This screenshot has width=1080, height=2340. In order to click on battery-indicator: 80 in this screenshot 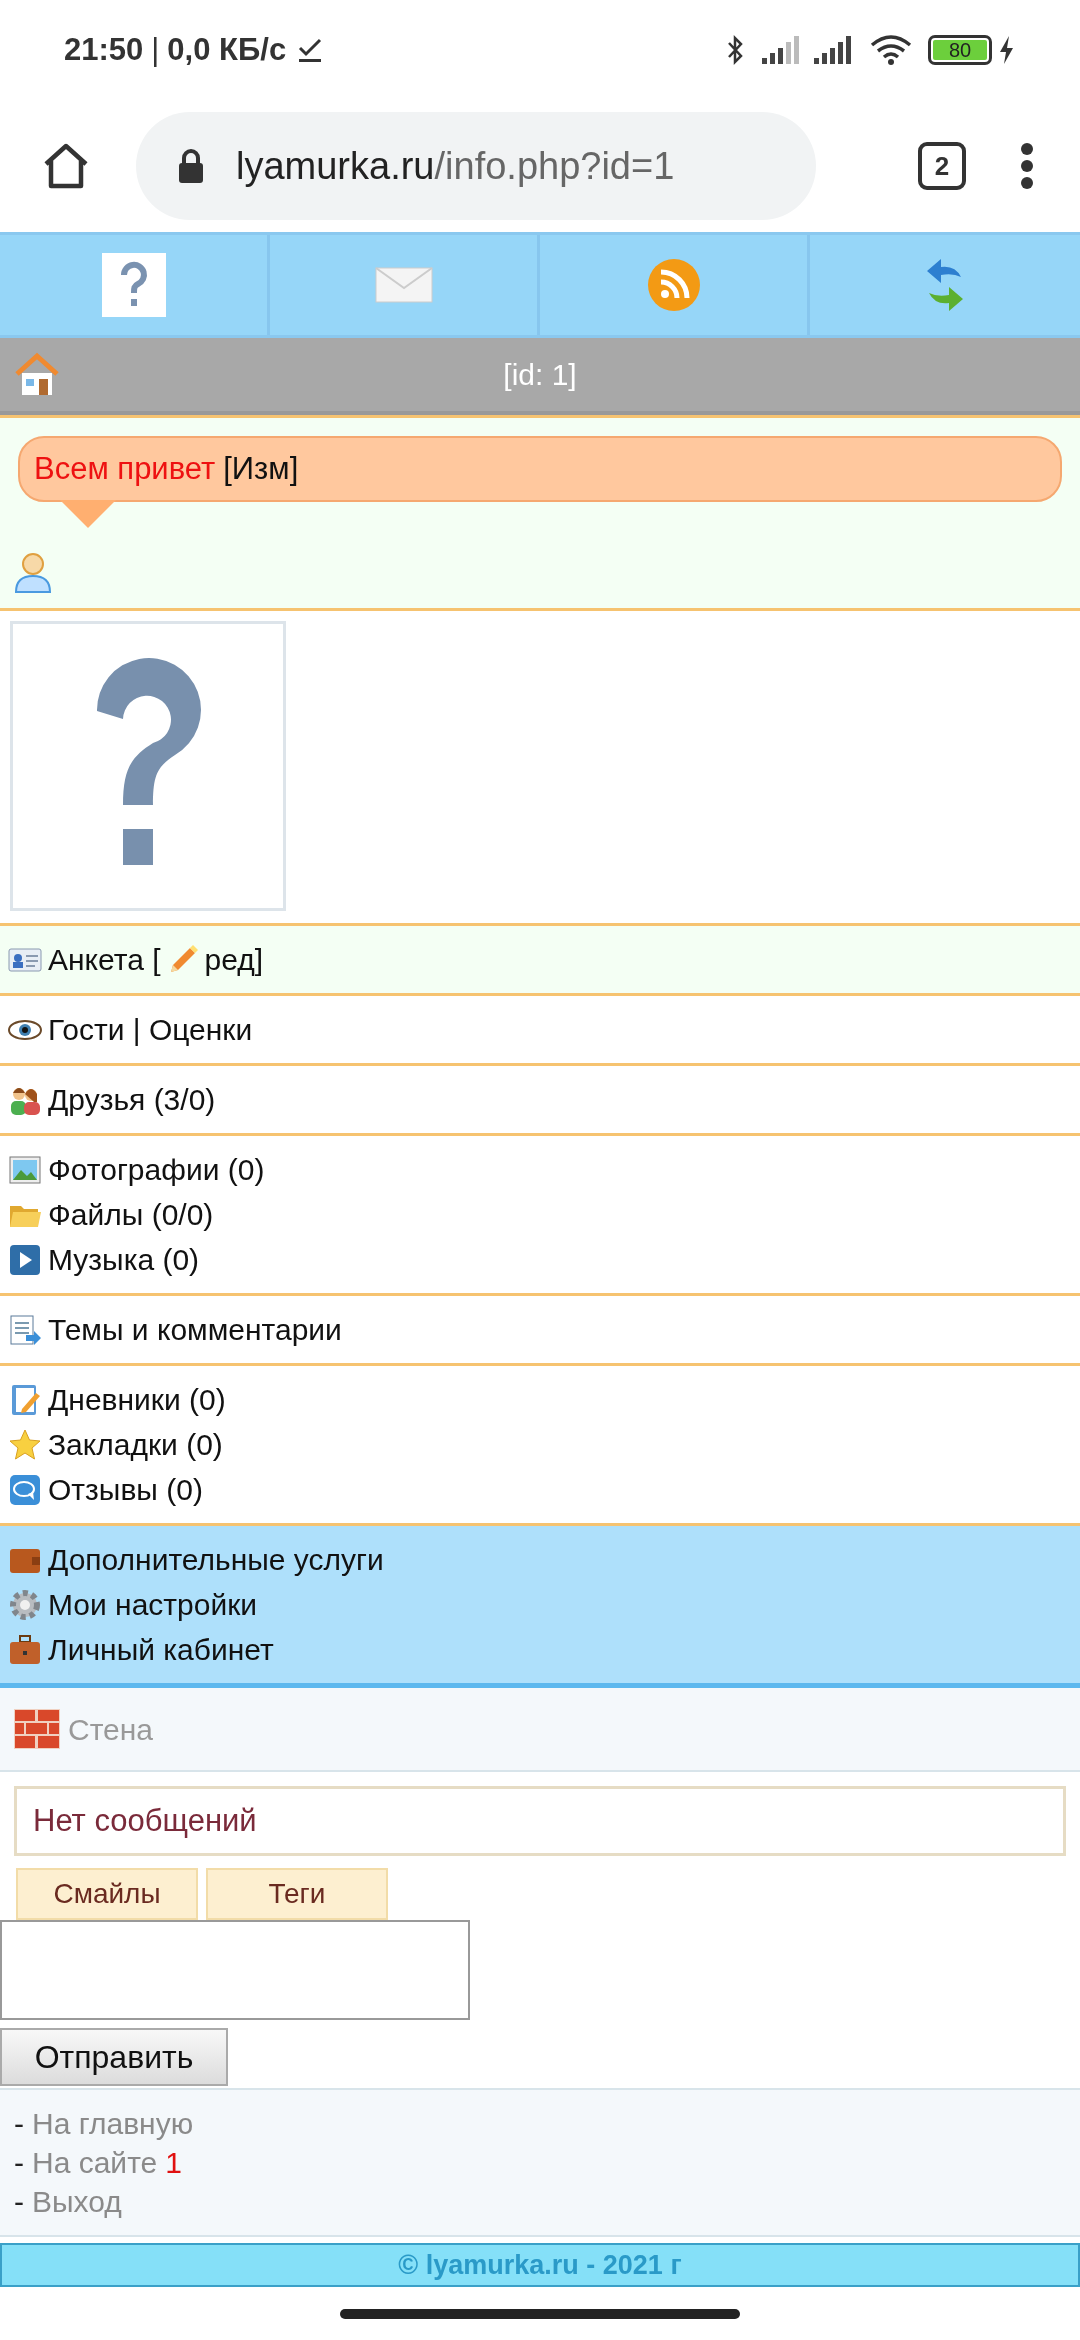, I will do `click(960, 50)`.